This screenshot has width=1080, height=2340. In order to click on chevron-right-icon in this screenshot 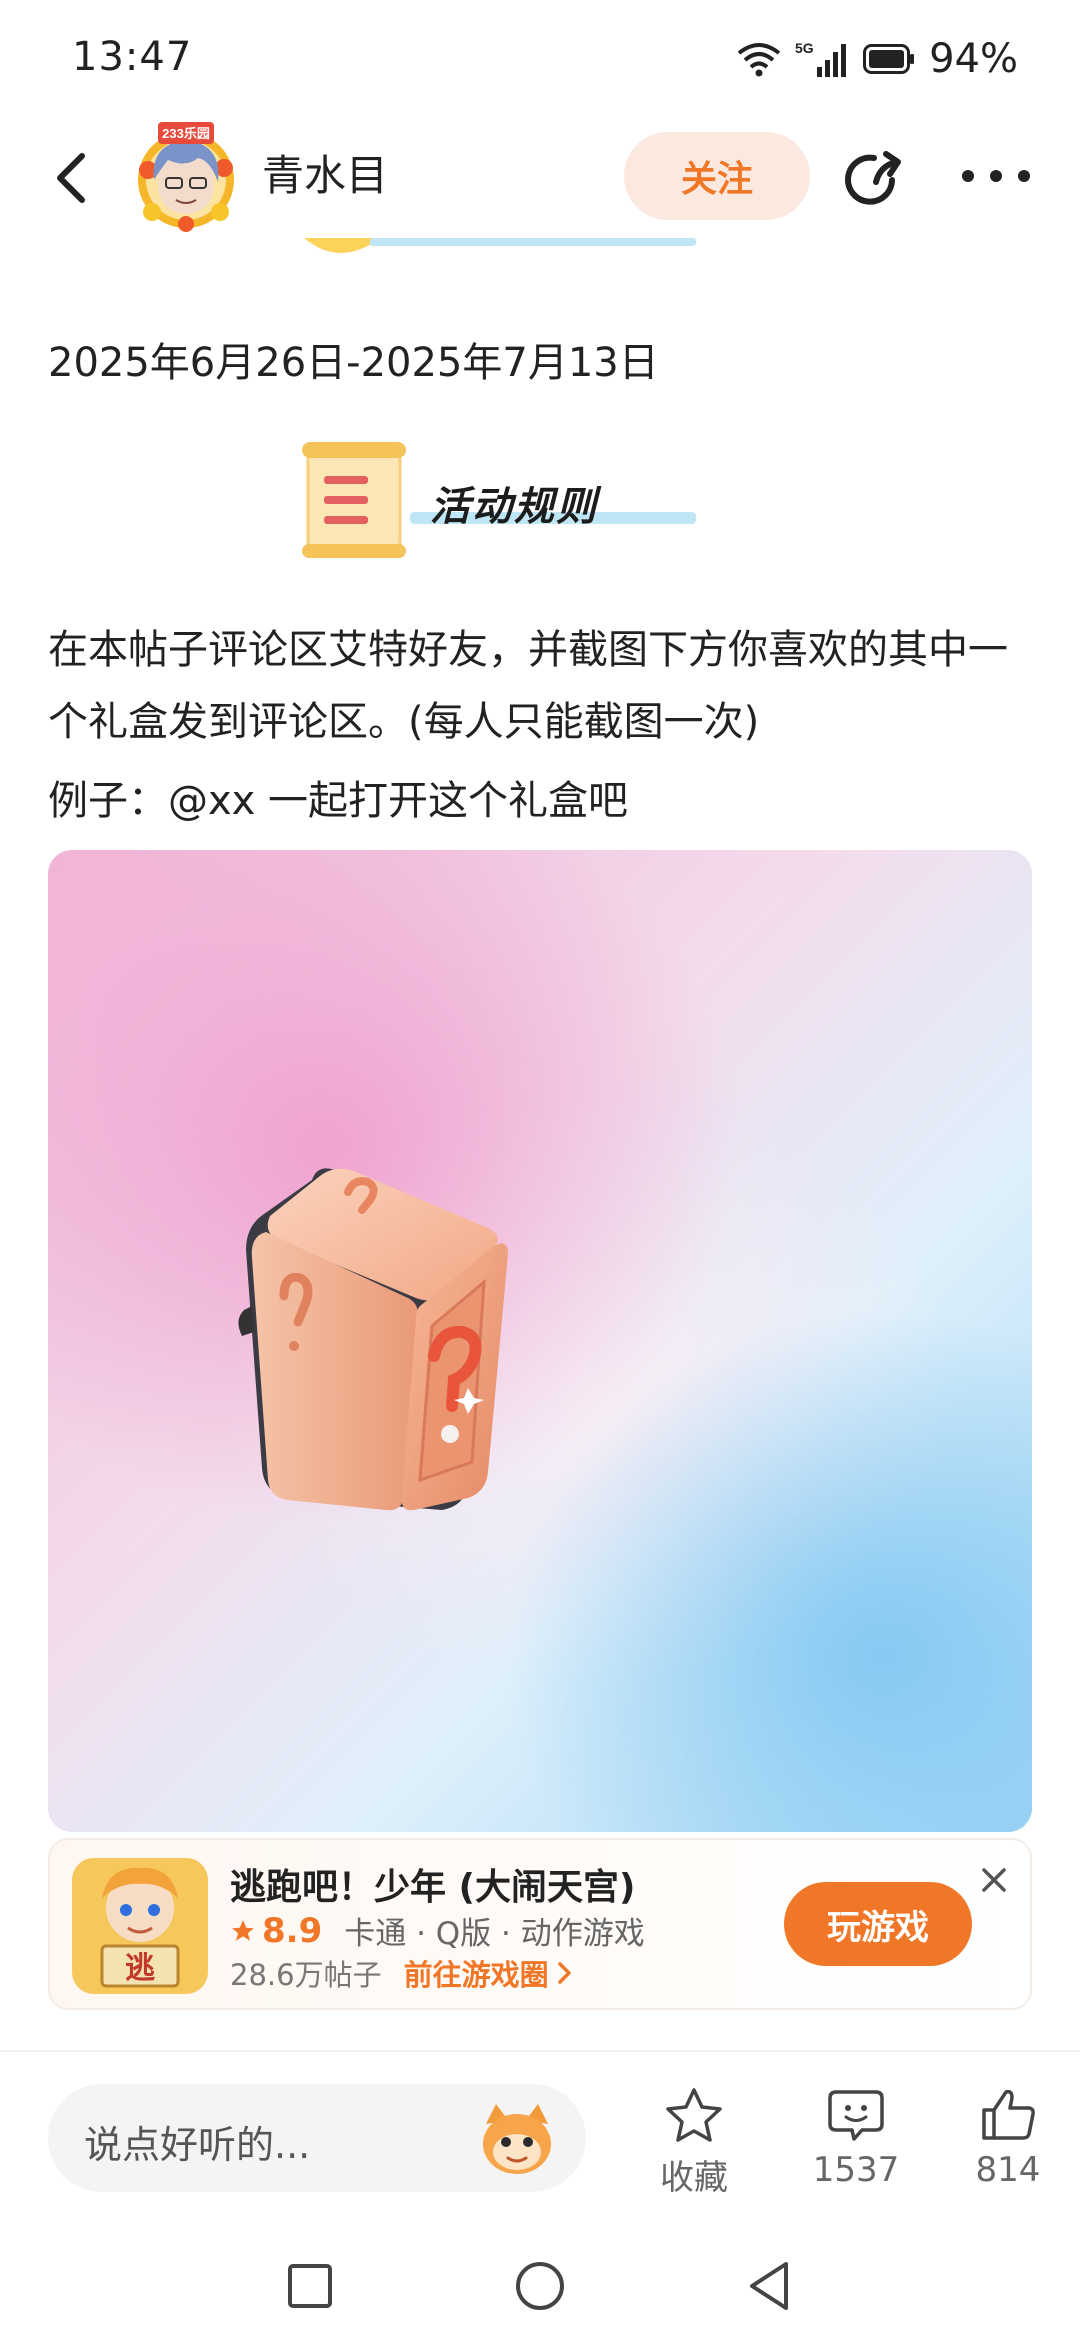, I will do `click(564, 1973)`.